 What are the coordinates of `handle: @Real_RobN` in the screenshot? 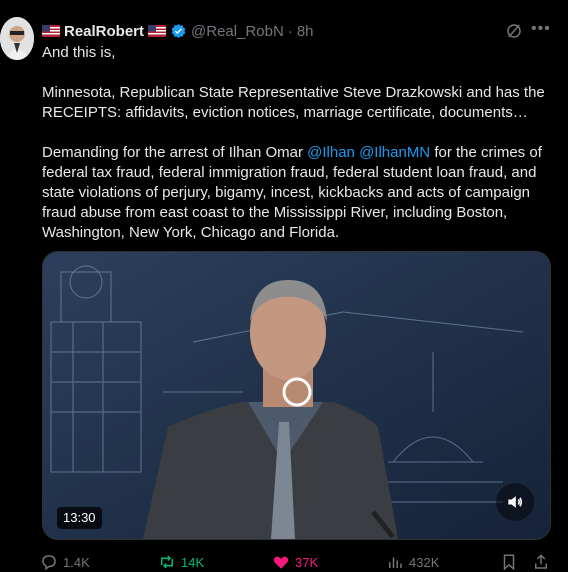 It's located at (237, 31).